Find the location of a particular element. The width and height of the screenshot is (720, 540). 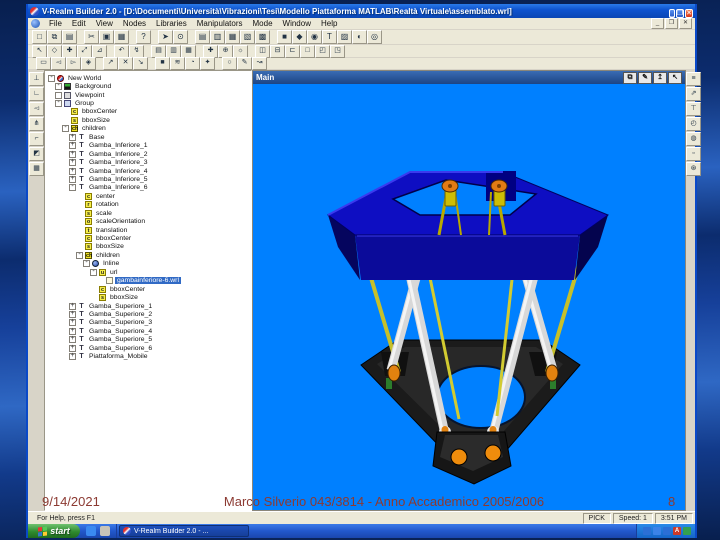

start-button: start is located at coordinates (54, 531).